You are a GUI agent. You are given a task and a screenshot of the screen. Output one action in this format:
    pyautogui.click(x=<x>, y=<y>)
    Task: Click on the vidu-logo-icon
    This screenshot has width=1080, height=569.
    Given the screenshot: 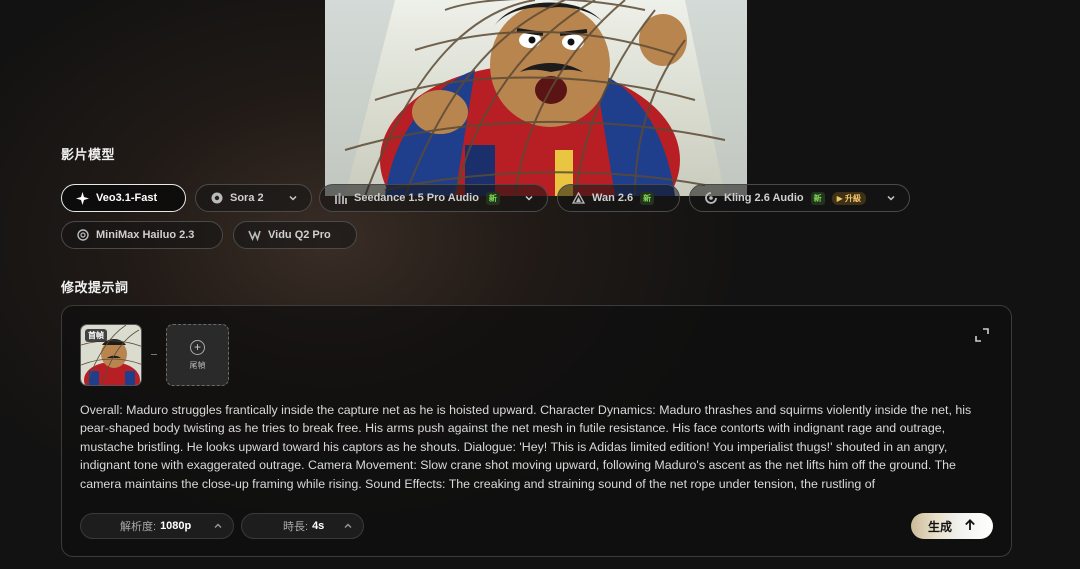 What is the action you would take?
    pyautogui.click(x=254, y=235)
    